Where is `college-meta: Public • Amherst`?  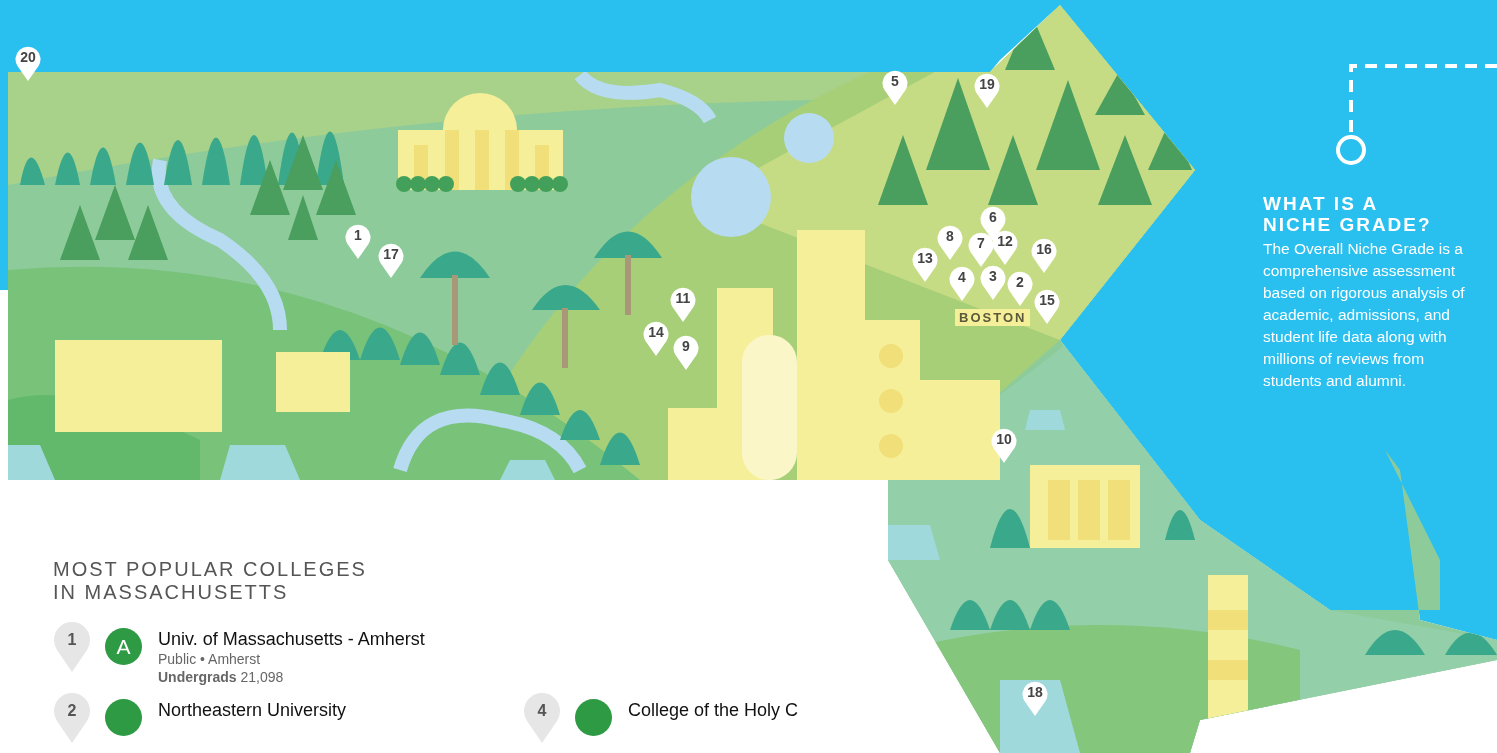 college-meta: Public • Amherst is located at coordinates (210, 659).